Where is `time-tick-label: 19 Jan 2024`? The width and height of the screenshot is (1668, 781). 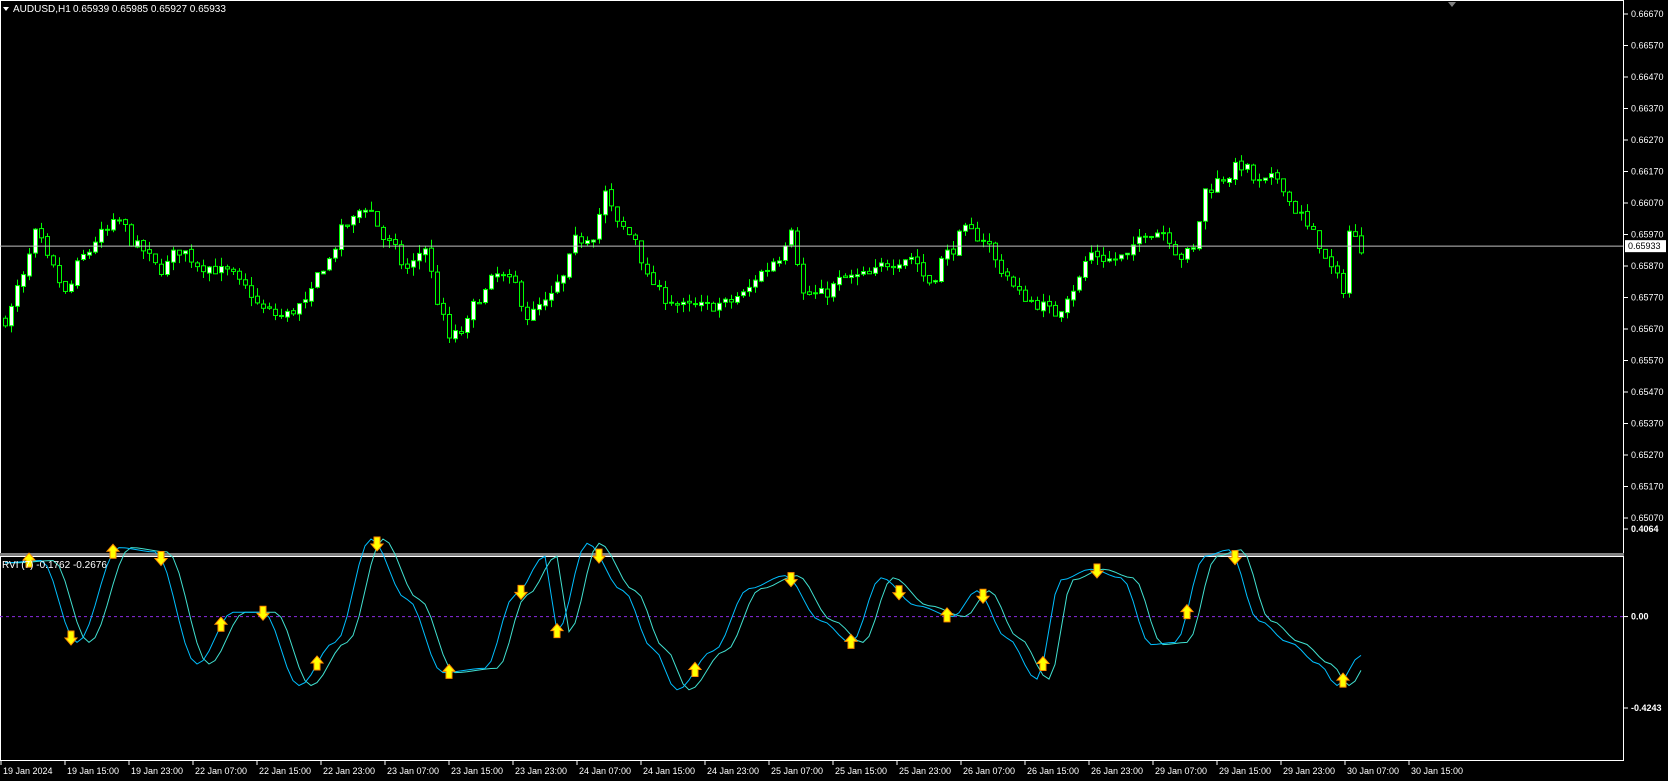
time-tick-label: 19 Jan 2024 is located at coordinates (28, 771).